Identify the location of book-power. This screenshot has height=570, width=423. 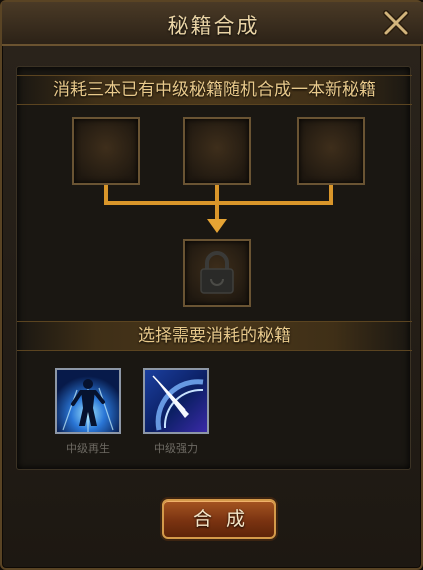
(176, 401).